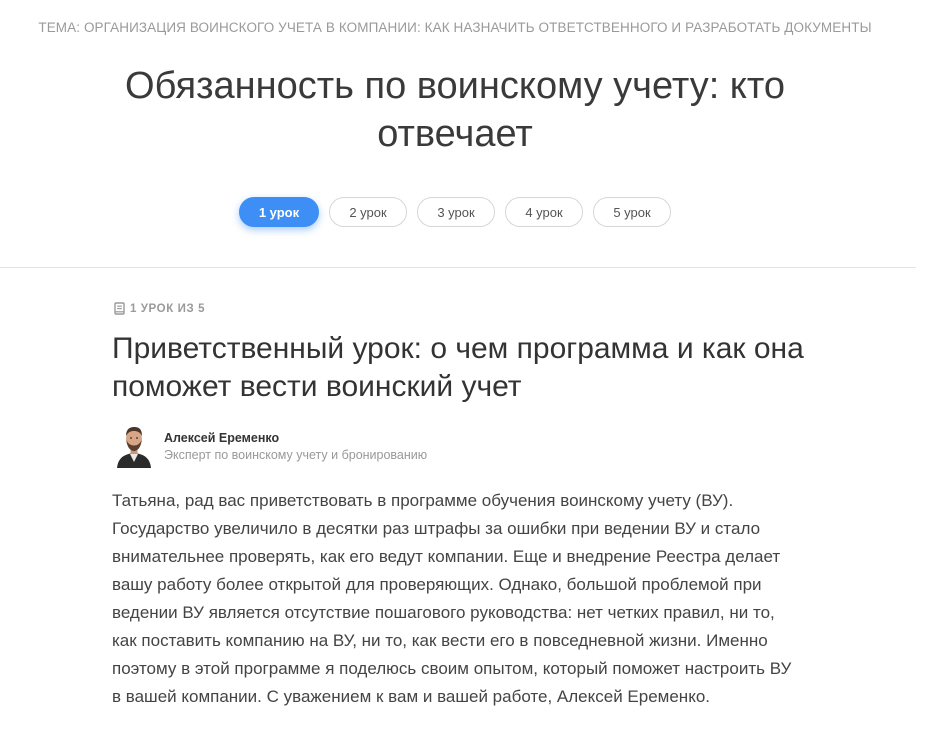 This screenshot has width=946, height=756. I want to click on author-name: Алексей Еременко, so click(222, 437).